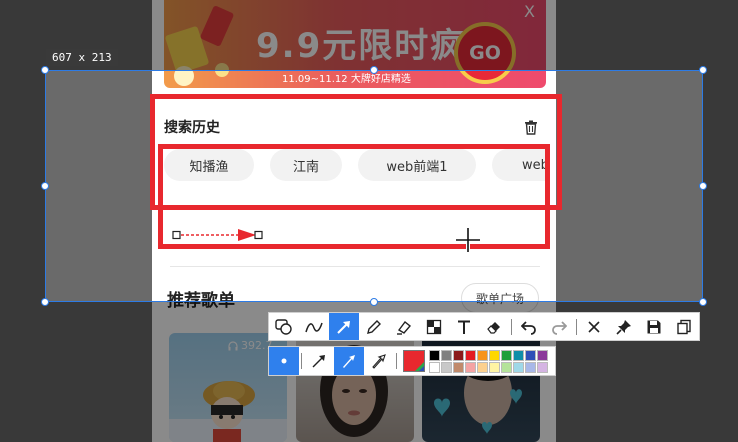 The width and height of the screenshot is (738, 442). I want to click on redo-button, so click(559, 326).